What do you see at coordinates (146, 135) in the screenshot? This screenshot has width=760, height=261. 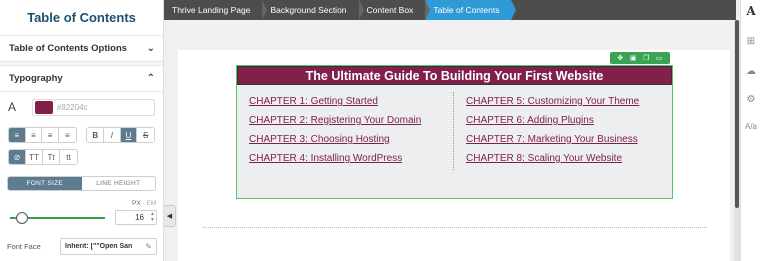 I see `strikethrough-button: S` at bounding box center [146, 135].